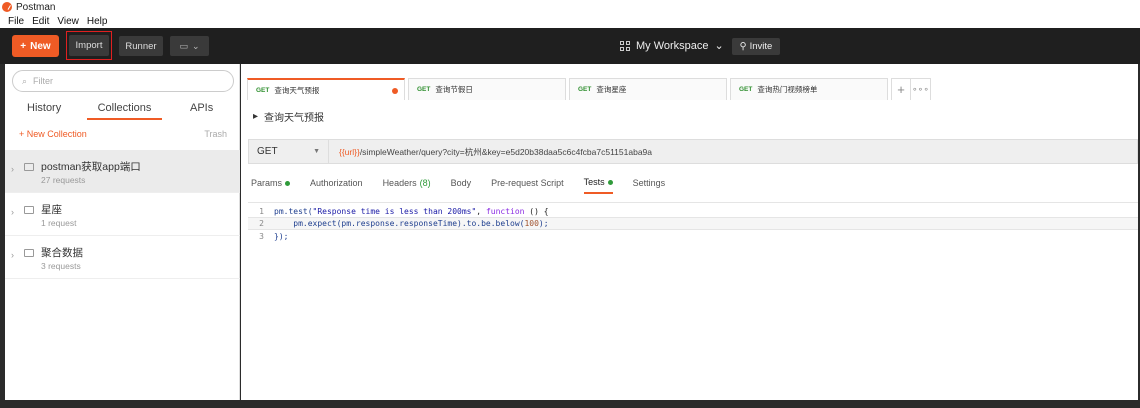 The width and height of the screenshot is (1140, 408). Describe the element at coordinates (648, 89) in the screenshot. I see `request-tab: GET 查询星座` at that location.